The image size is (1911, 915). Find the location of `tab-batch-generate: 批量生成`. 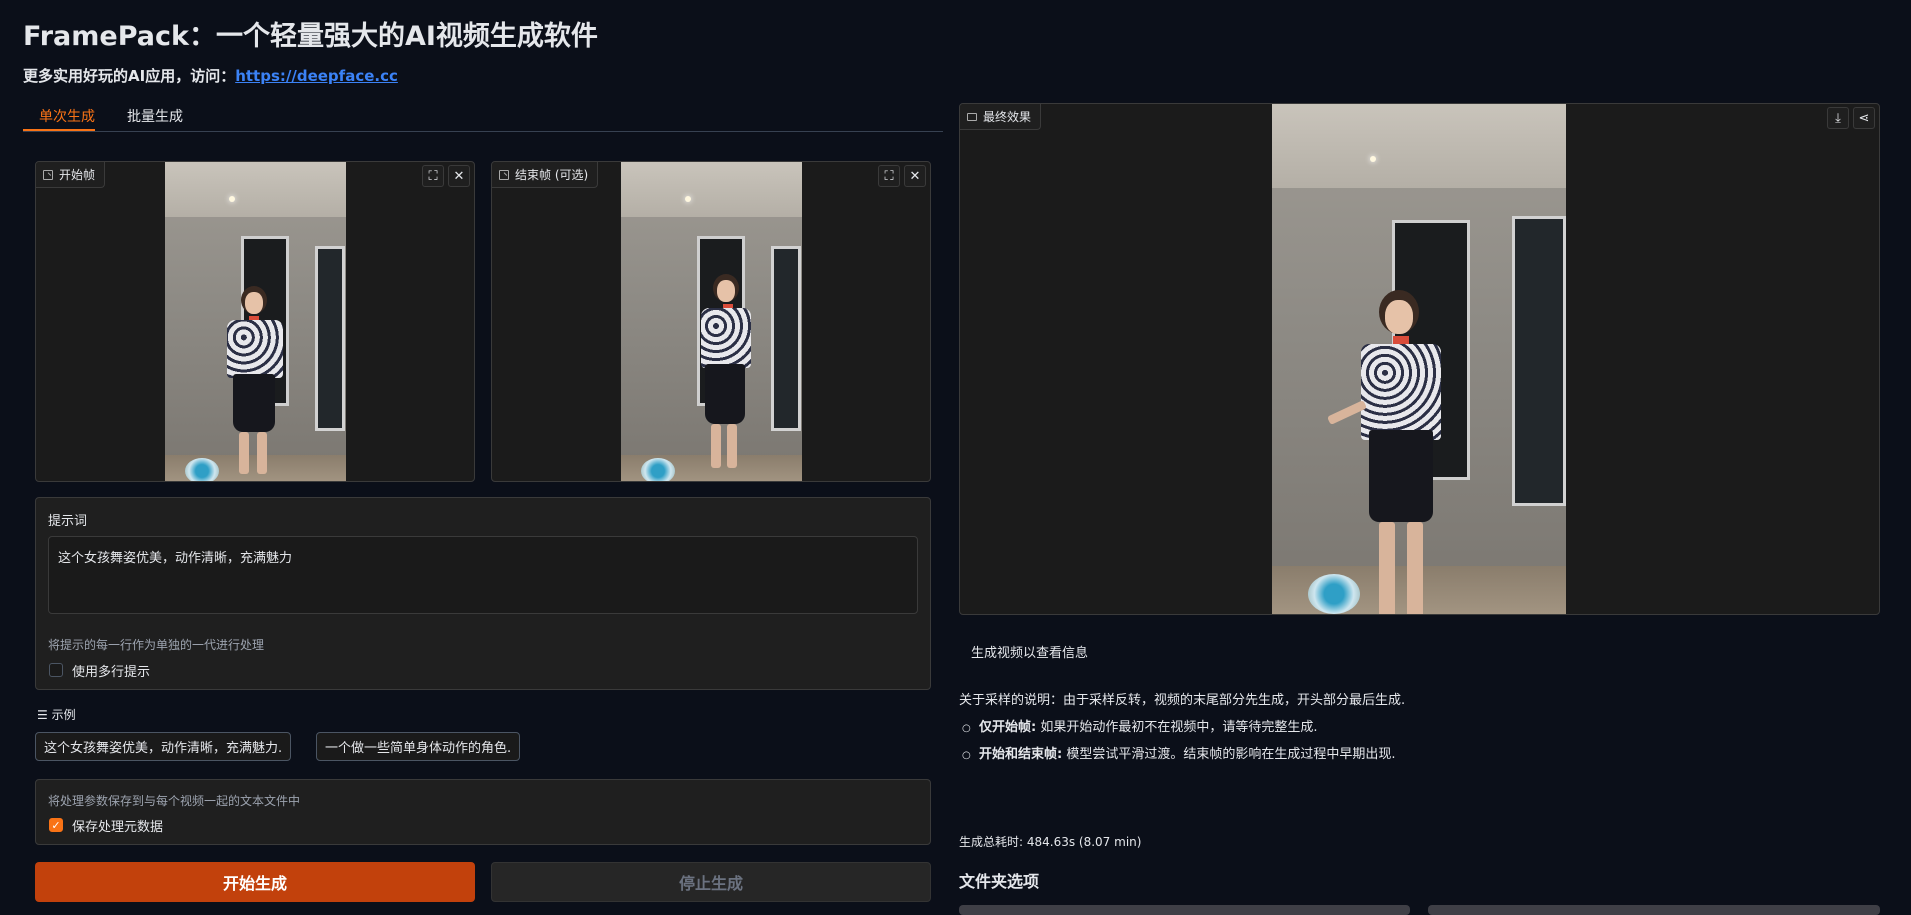

tab-batch-generate: 批量生成 is located at coordinates (155, 116).